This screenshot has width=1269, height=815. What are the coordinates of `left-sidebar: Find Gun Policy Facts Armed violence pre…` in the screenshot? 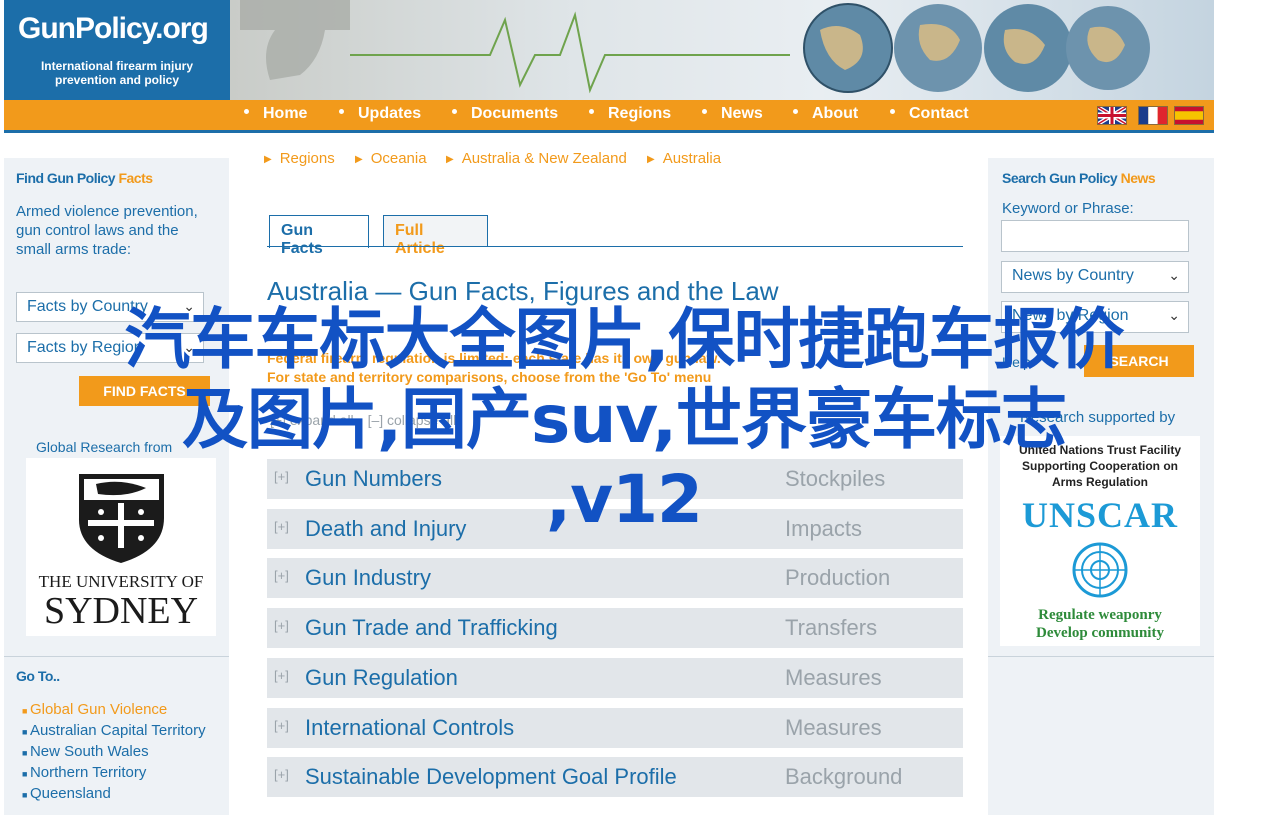 It's located at (116, 486).